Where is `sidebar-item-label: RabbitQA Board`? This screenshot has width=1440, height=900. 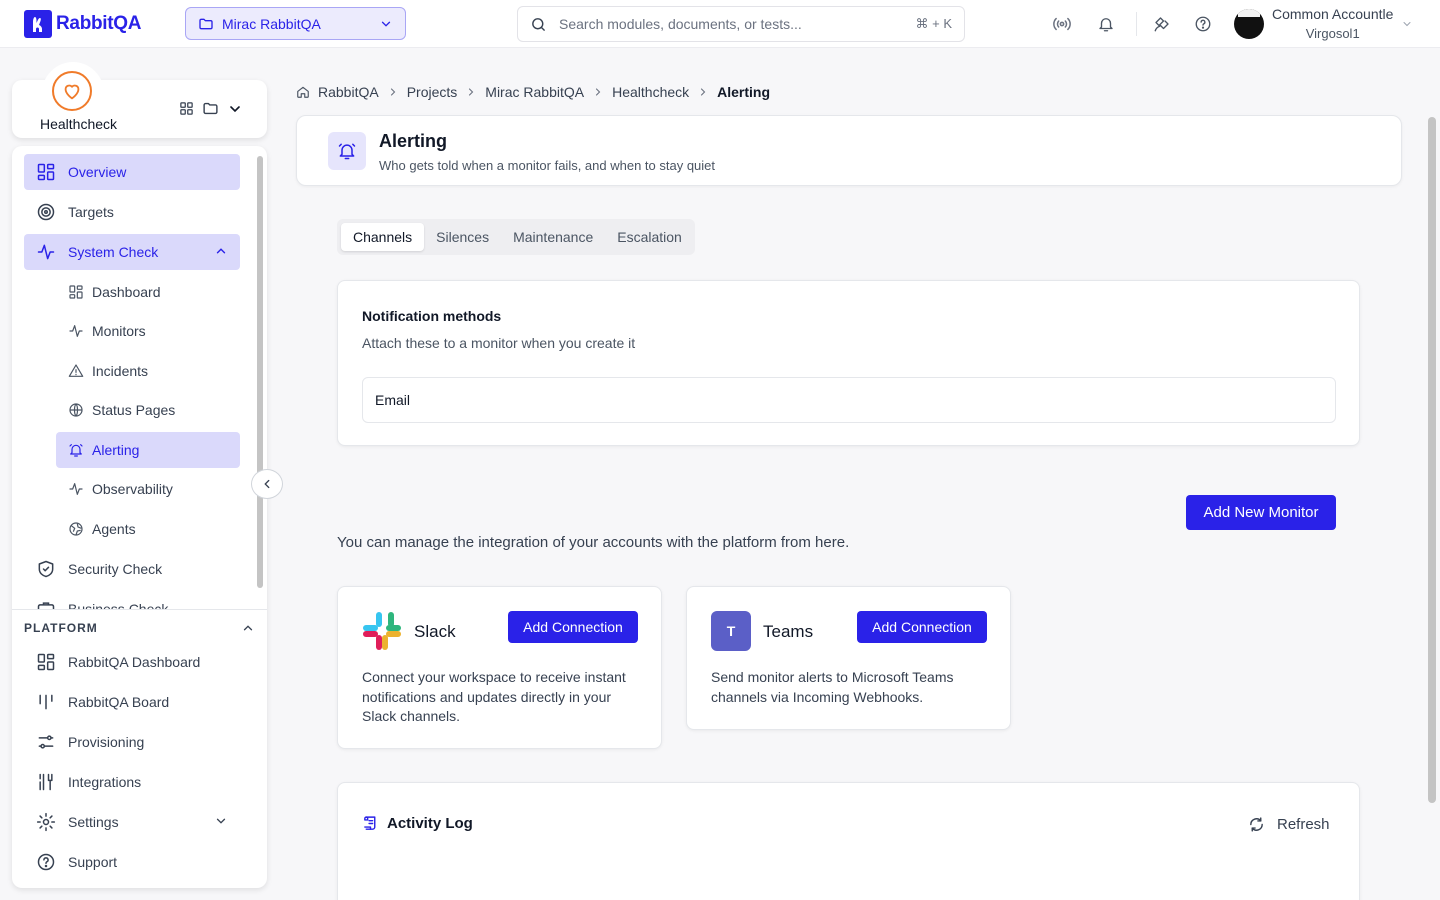 sidebar-item-label: RabbitQA Board is located at coordinates (119, 702).